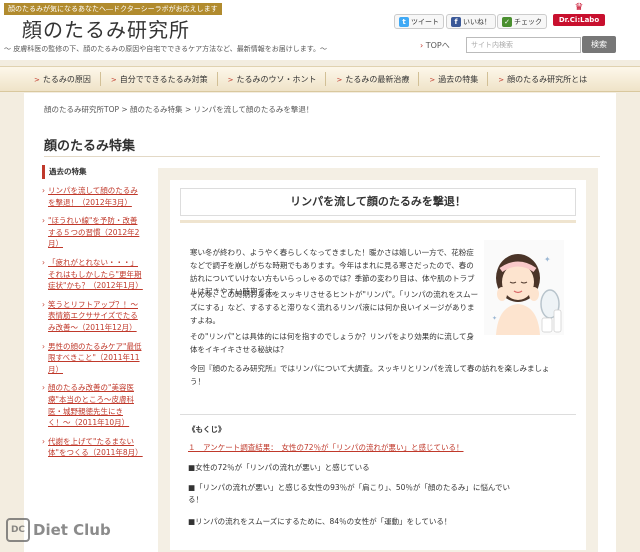  I want to click on nav-item-self-care: 自分でできるたるみ対策, so click(159, 79).